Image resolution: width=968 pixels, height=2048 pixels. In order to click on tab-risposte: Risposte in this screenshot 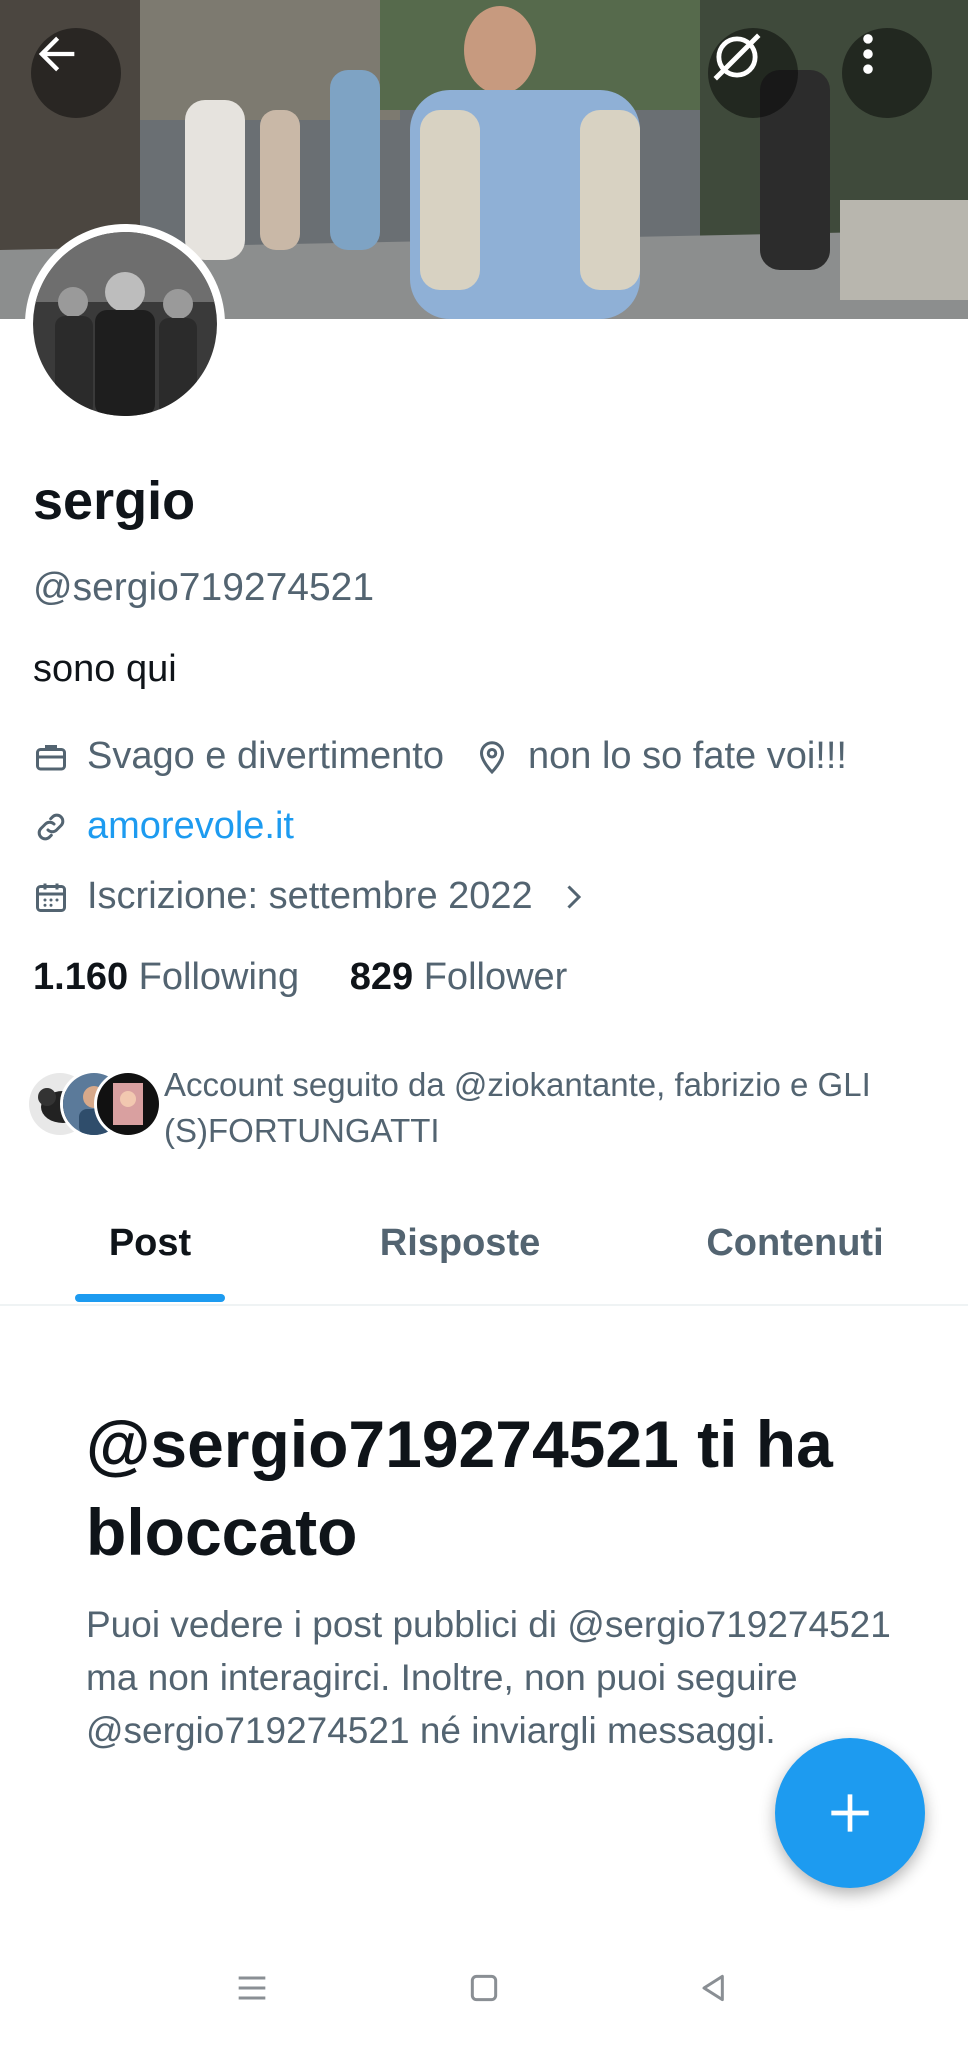, I will do `click(460, 1247)`.